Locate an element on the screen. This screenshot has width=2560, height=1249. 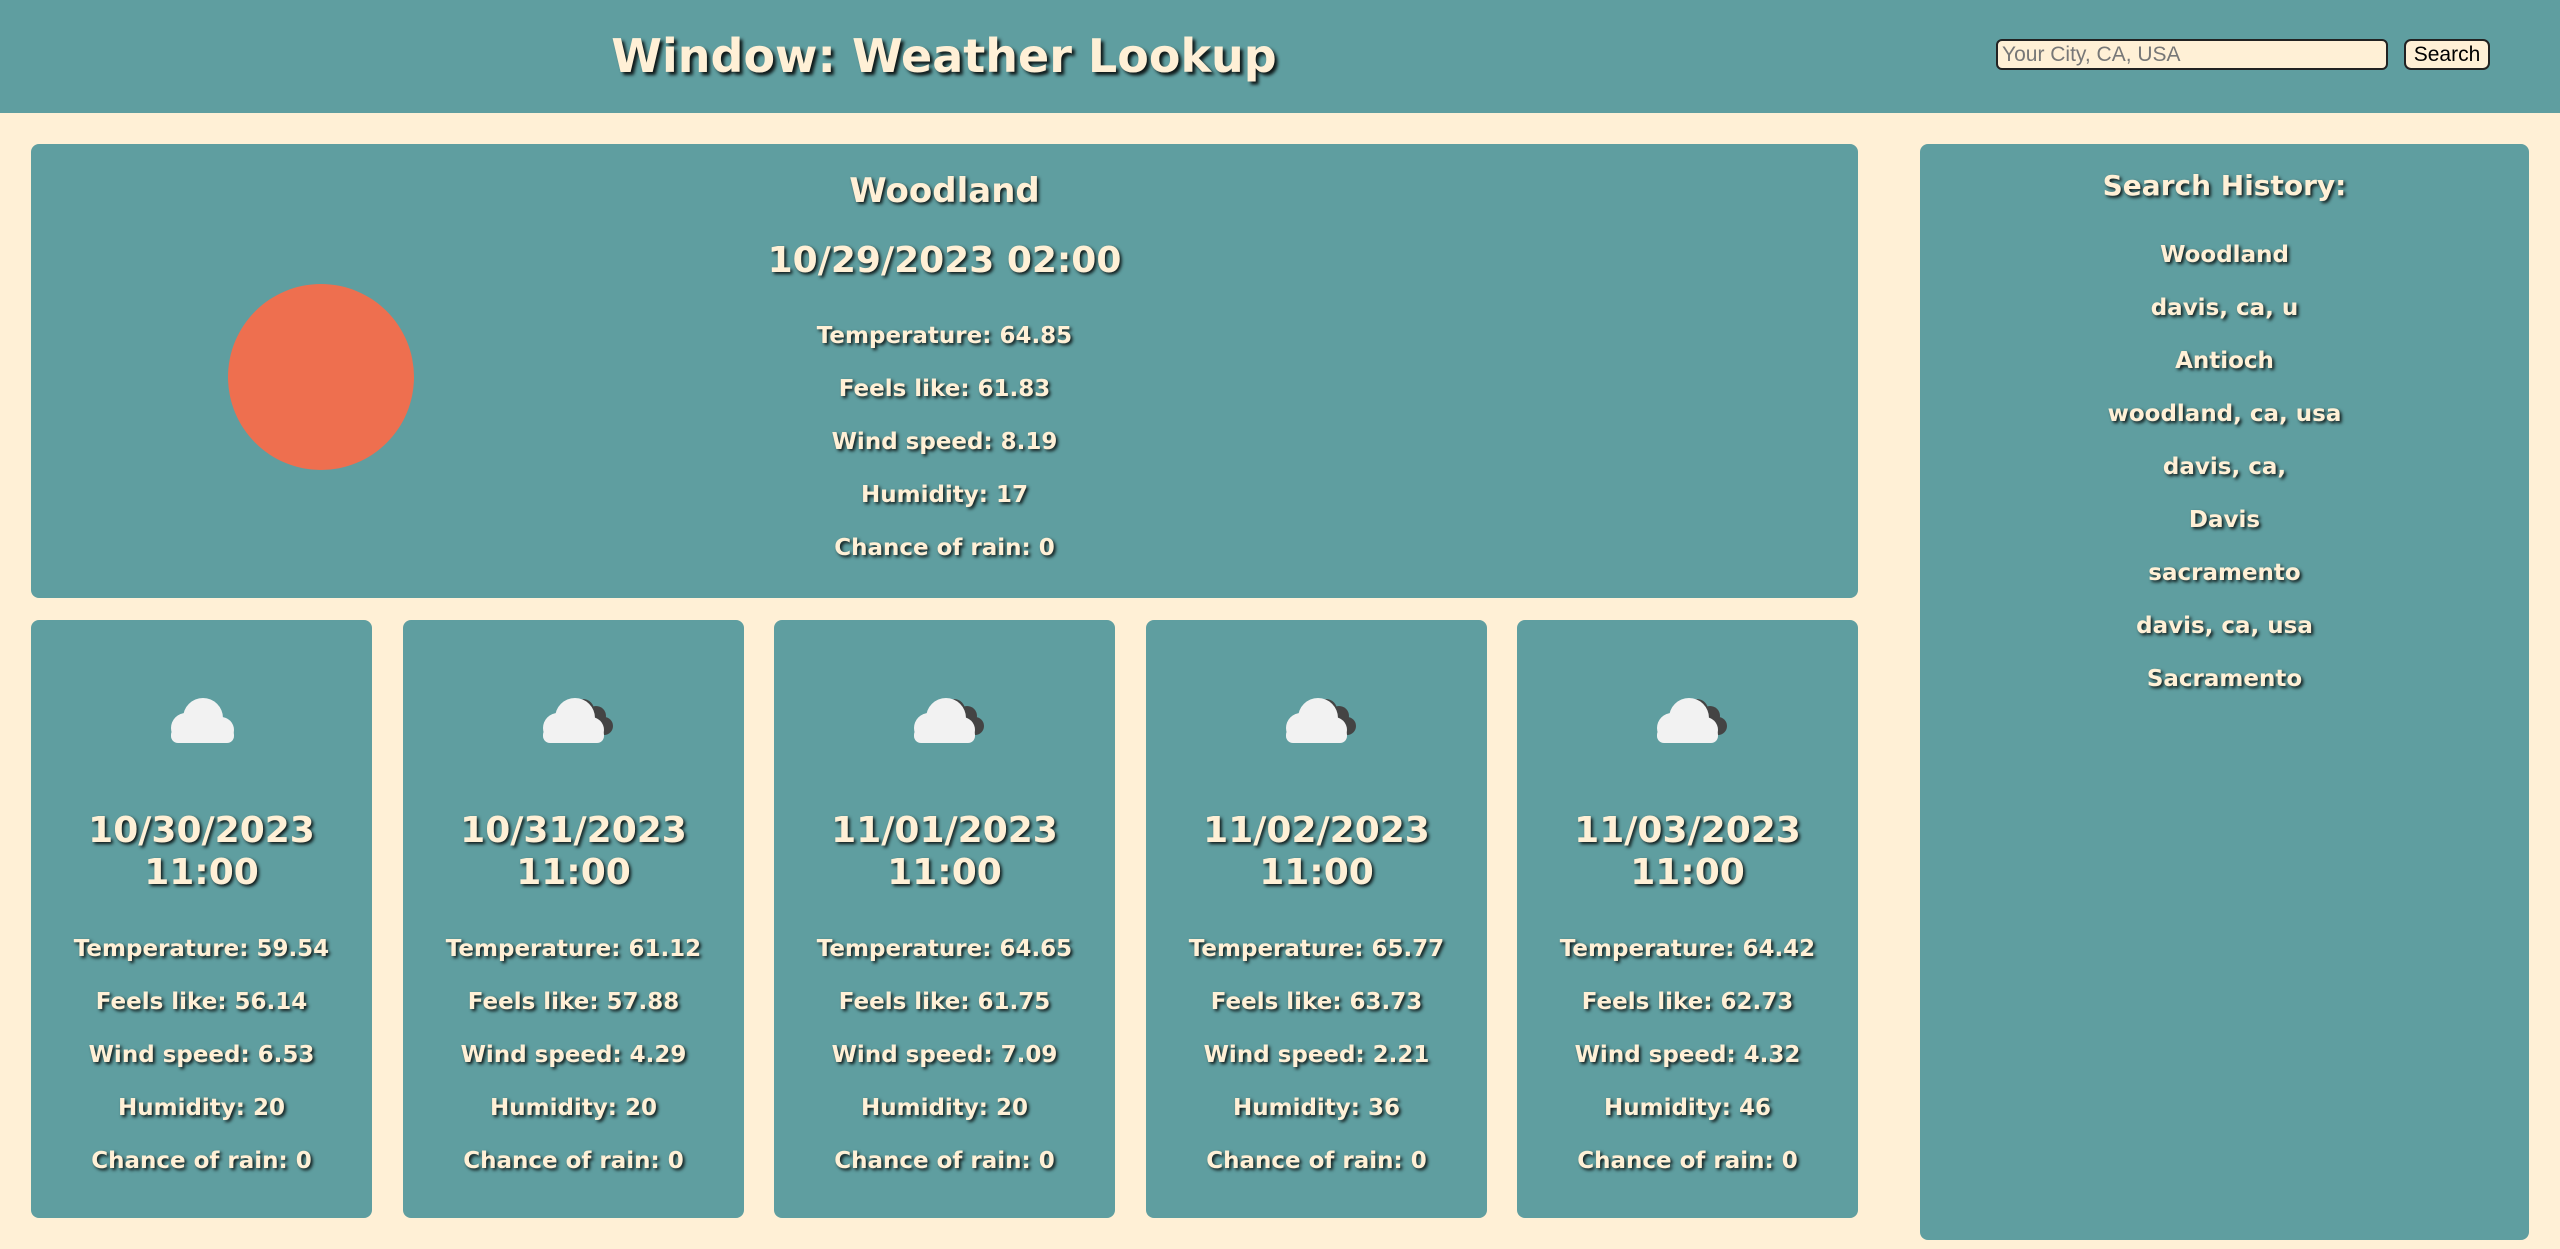
forecast-wind-speed: Wind speed: 7.09 is located at coordinates (944, 1055).